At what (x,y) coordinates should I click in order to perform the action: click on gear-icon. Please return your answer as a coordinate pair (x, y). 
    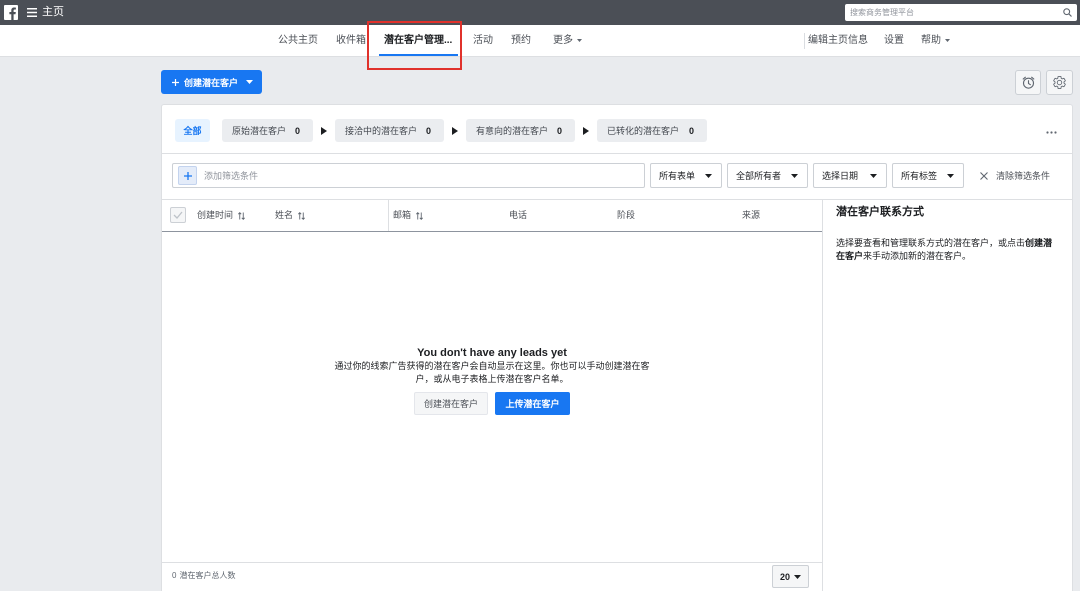
    Looking at the image, I should click on (1059, 82).